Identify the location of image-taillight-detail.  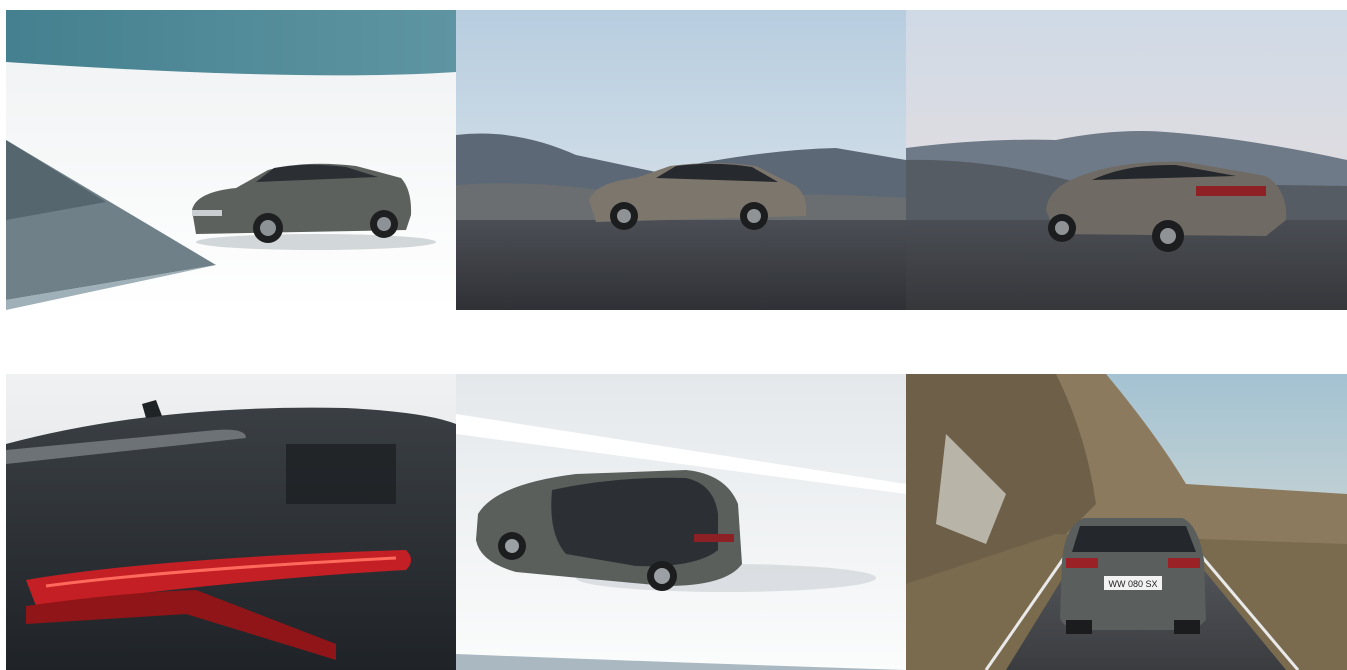
(231, 522).